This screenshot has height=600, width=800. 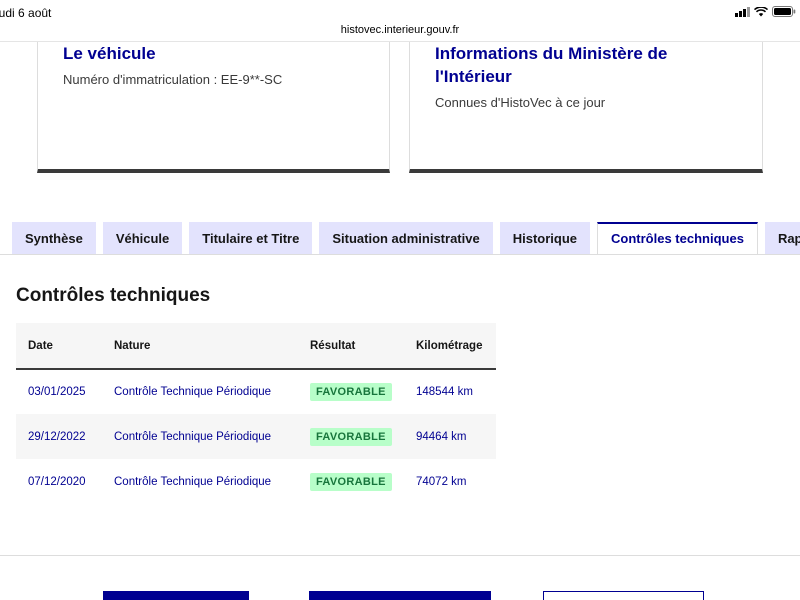 What do you see at coordinates (520, 102) in the screenshot?
I see `ministry-card-description: Connues d'HistoVec à ce jour` at bounding box center [520, 102].